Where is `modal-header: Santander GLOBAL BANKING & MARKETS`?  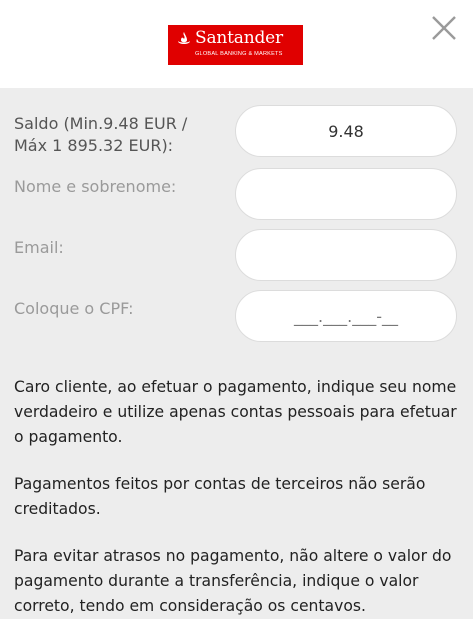
modal-header: Santander GLOBAL BANKING & MARKETS is located at coordinates (236, 44).